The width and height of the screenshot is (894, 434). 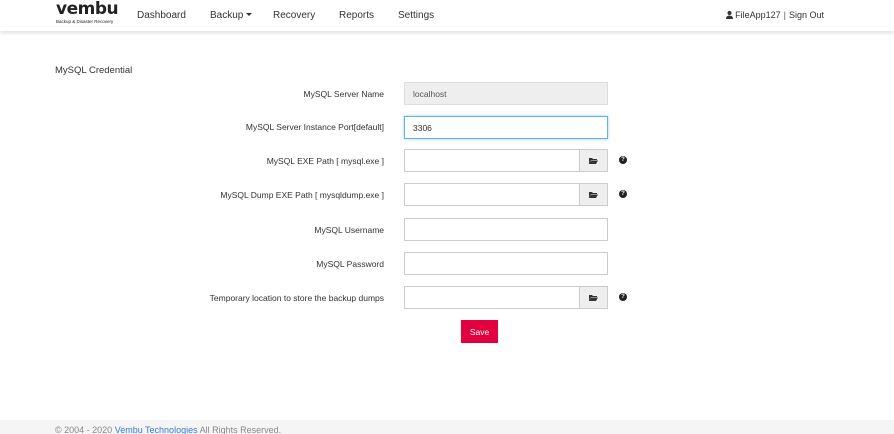 I want to click on section-title: MySQL Credential, so click(x=94, y=70).